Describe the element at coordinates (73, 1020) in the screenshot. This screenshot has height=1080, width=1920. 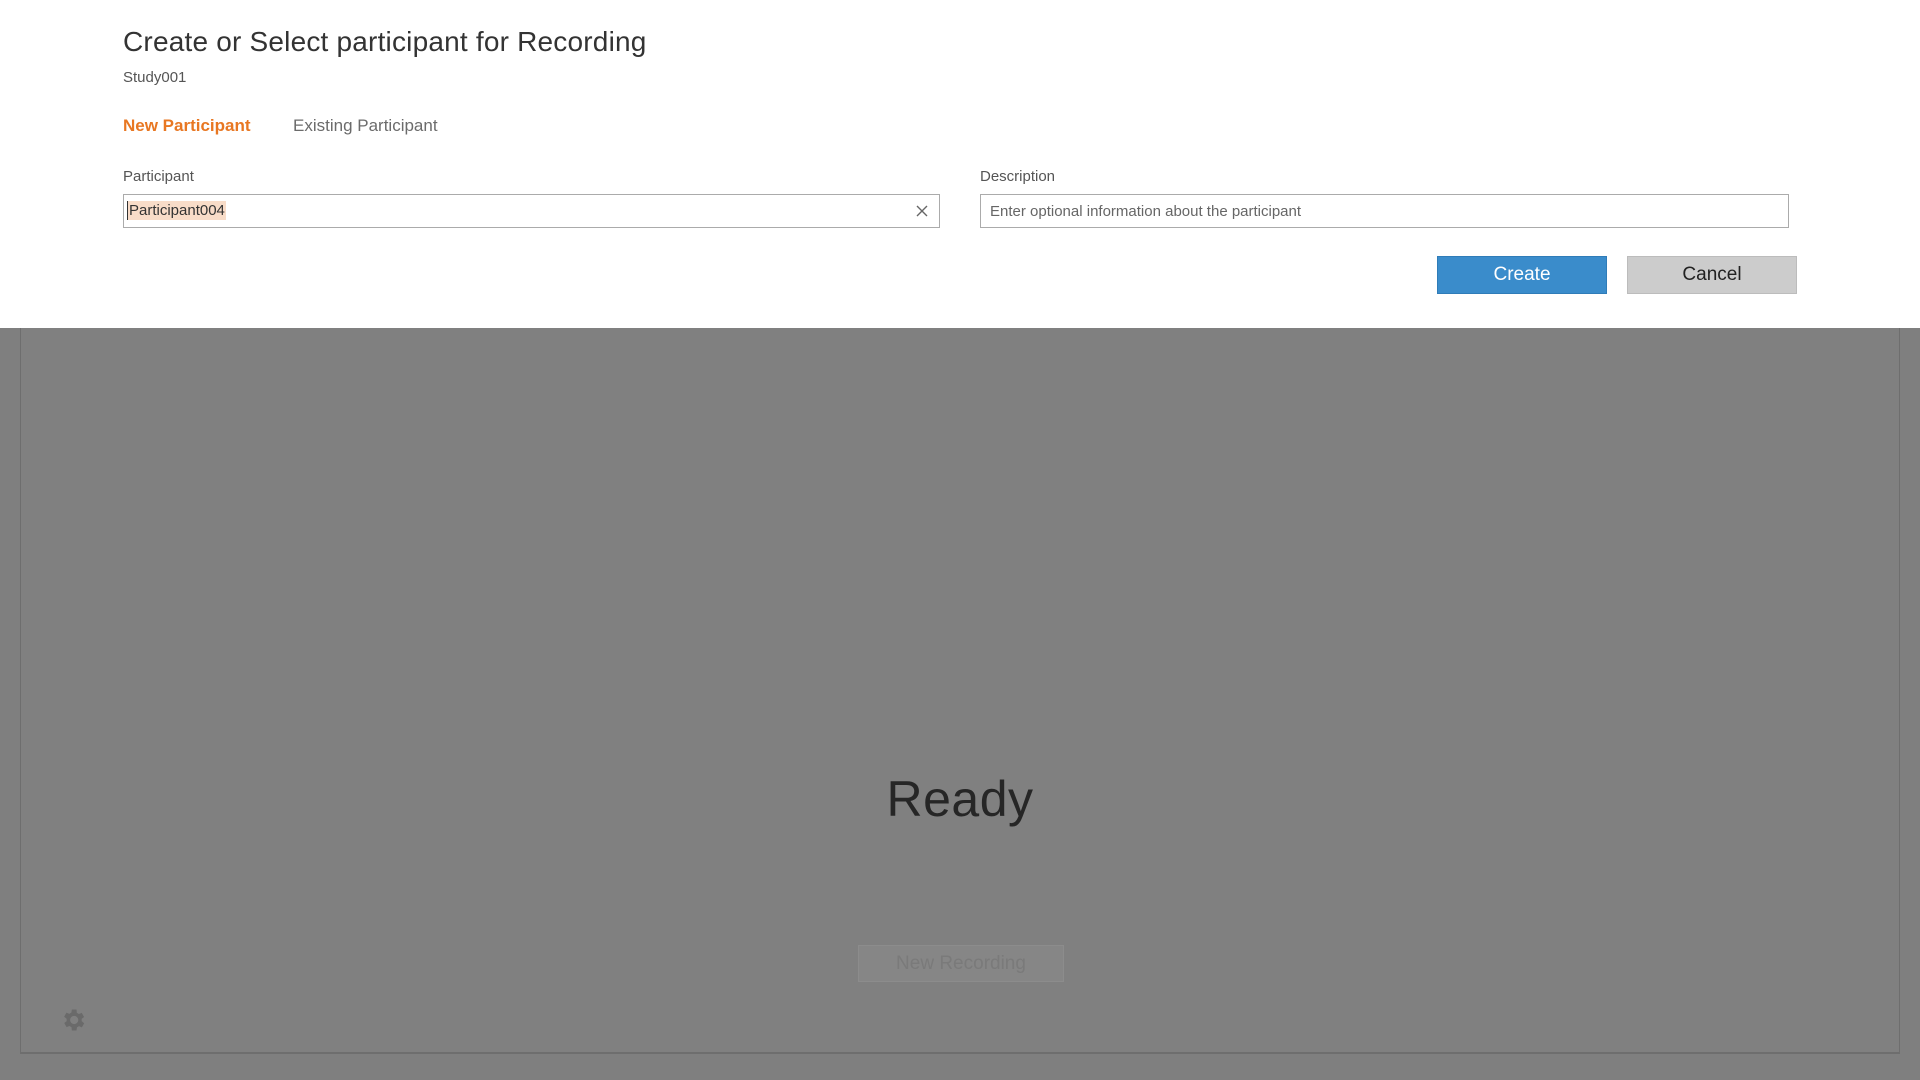
I see `gear-icon` at that location.